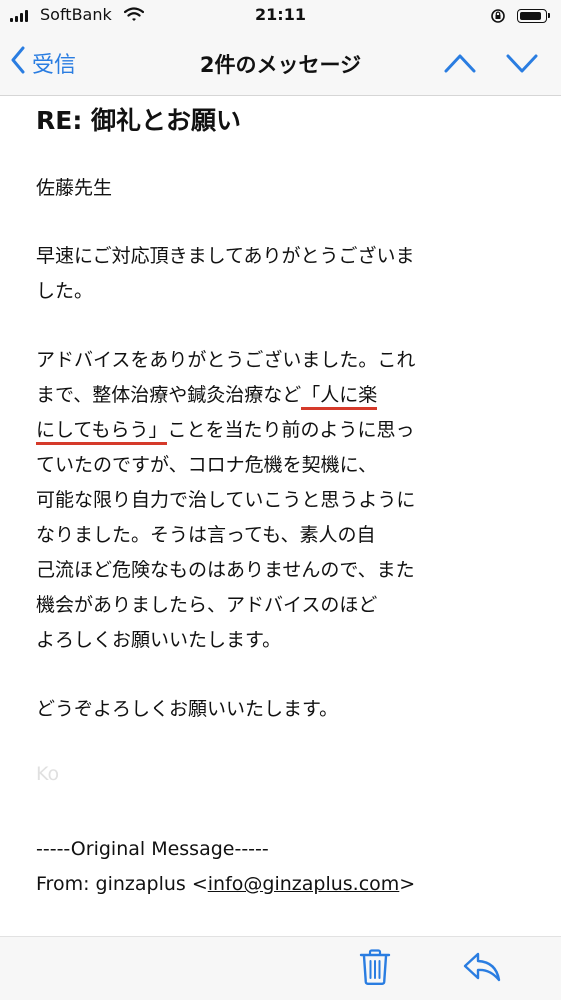 Image resolution: width=561 pixels, height=1000 pixels. I want to click on text-line: よろしくお願いいたします。, so click(159, 640).